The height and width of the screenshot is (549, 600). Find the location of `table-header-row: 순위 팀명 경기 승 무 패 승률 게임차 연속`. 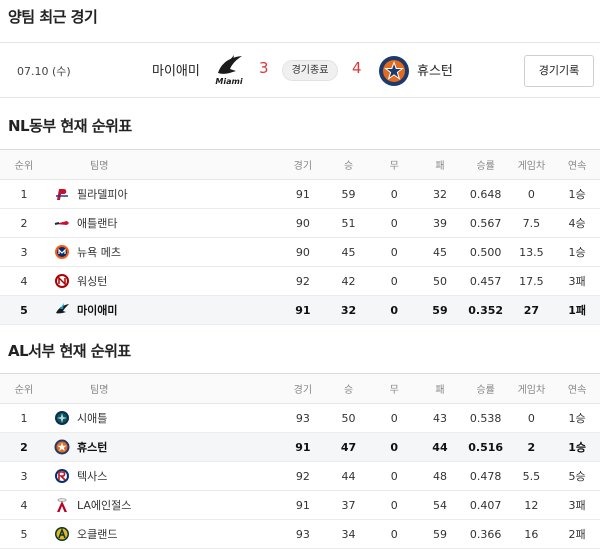

table-header-row: 순위 팀명 경기 승 무 패 승률 게임차 연속 is located at coordinates (300, 388).